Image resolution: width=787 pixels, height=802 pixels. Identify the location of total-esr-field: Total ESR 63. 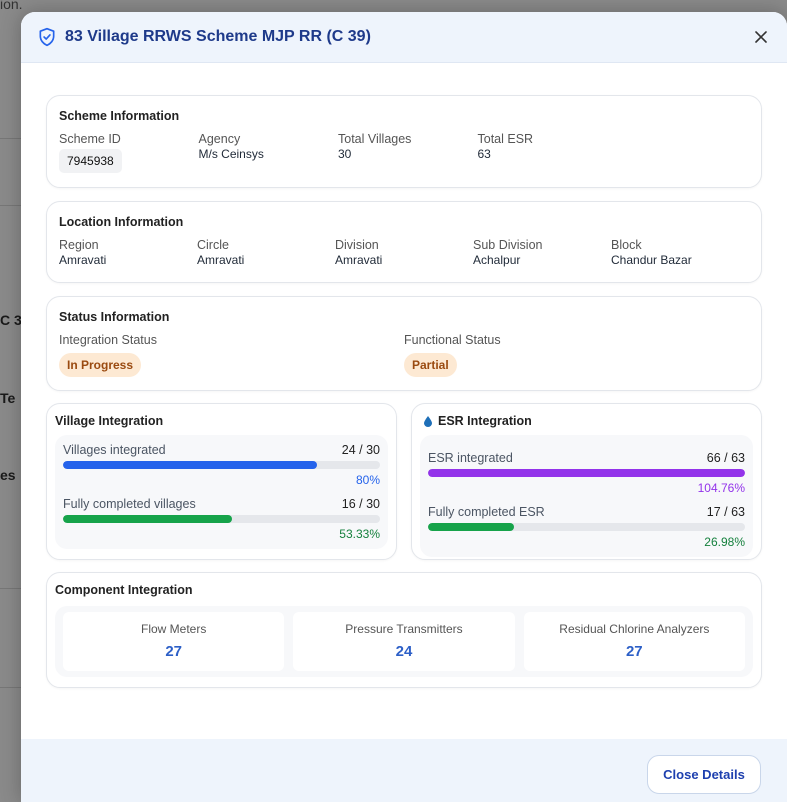
(548, 152).